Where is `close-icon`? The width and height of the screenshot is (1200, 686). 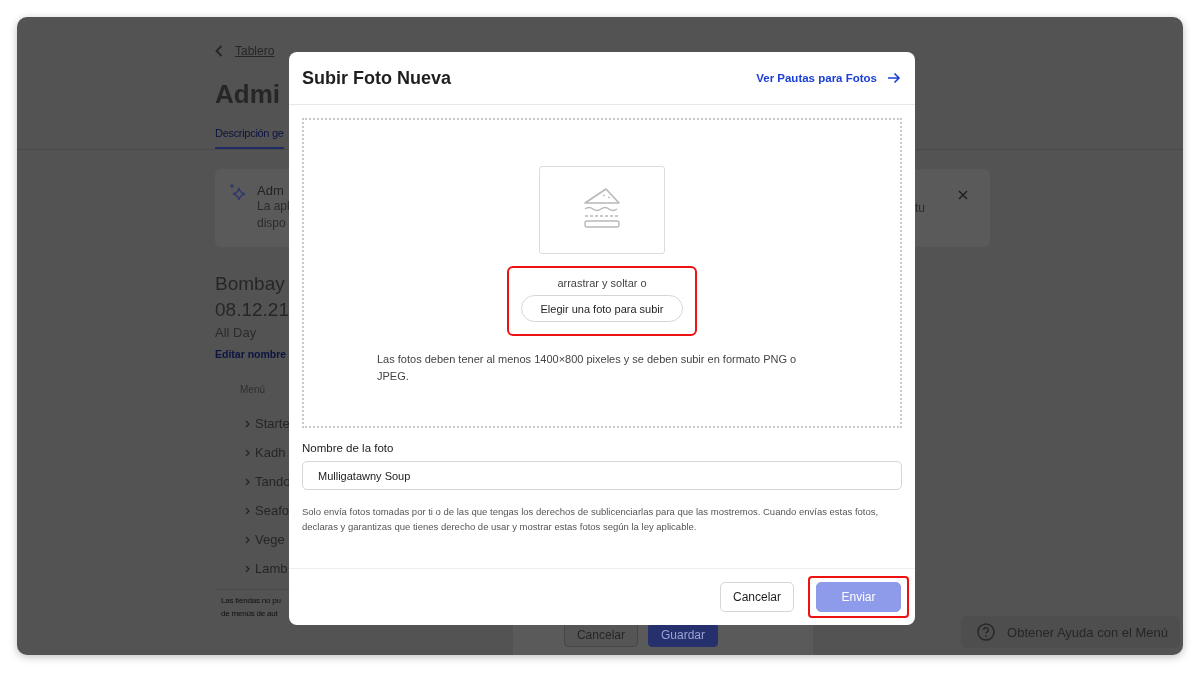 close-icon is located at coordinates (963, 195).